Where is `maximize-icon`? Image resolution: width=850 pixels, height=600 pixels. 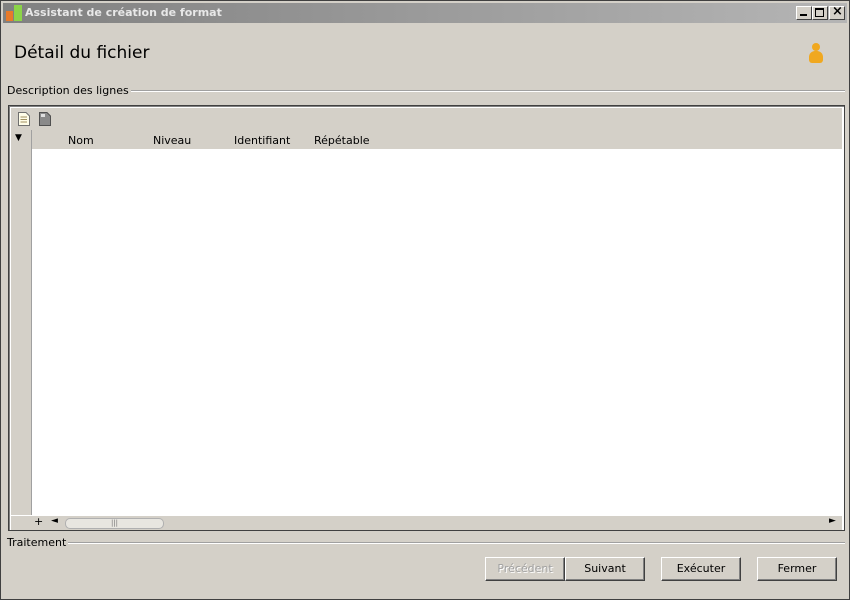 maximize-icon is located at coordinates (819, 12).